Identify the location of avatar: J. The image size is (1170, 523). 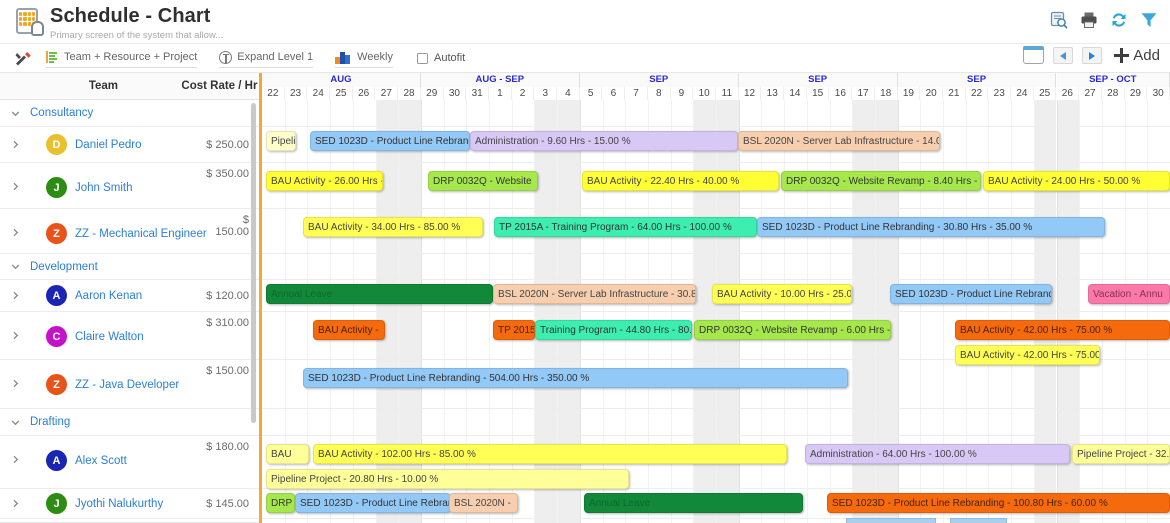
(56, 503).